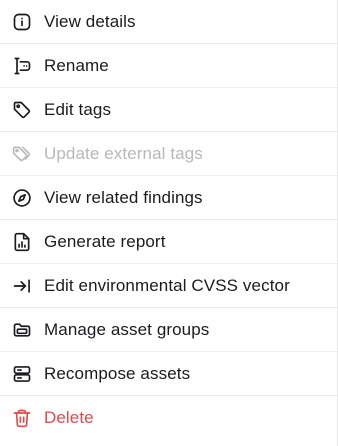  I want to click on menu-item-label: Generate report, so click(105, 241).